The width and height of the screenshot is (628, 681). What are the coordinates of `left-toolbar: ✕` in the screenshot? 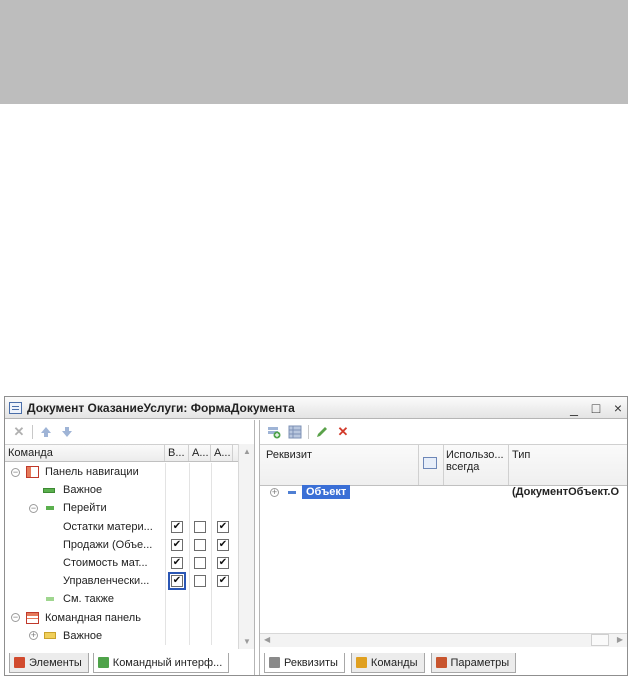 It's located at (129, 432).